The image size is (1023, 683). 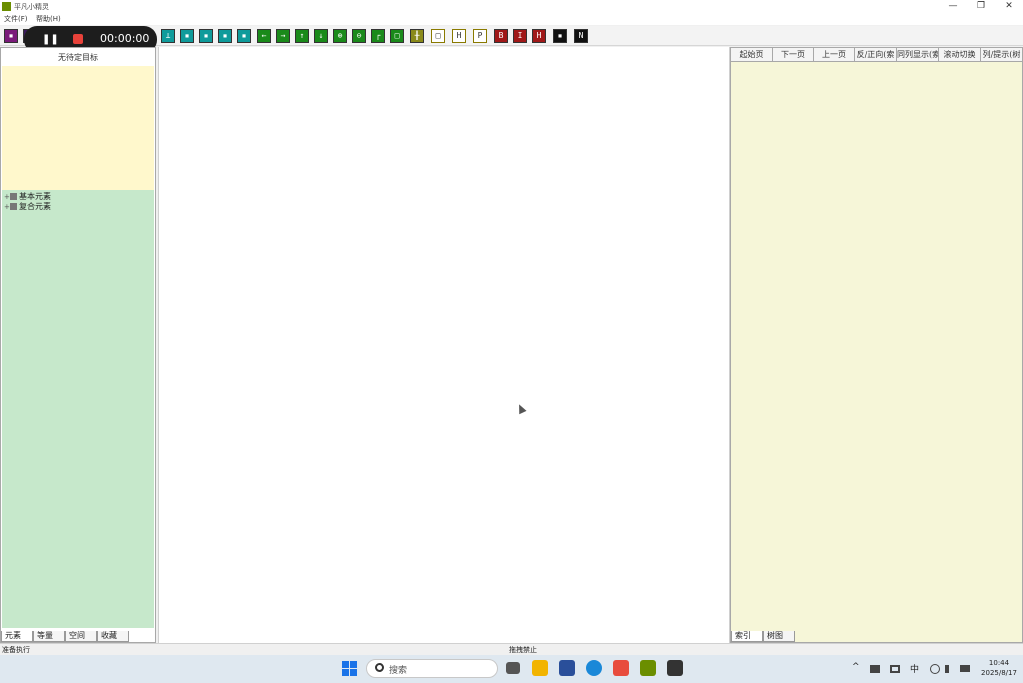 What do you see at coordinates (78, 409) in the screenshot?
I see `element-tree: + 基本元素 + 复合元素` at bounding box center [78, 409].